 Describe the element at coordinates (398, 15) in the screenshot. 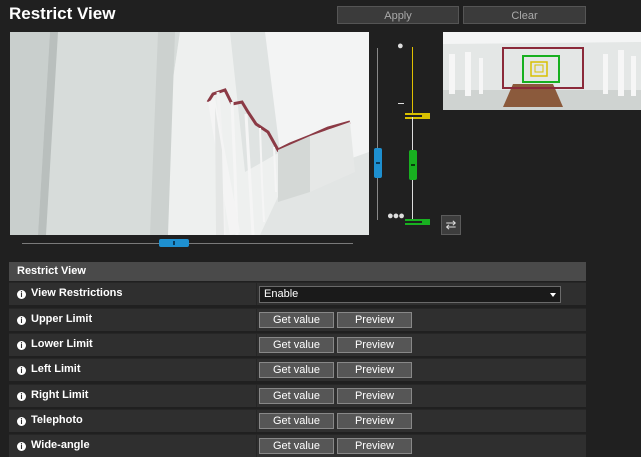

I see `apply-button: Apply` at that location.